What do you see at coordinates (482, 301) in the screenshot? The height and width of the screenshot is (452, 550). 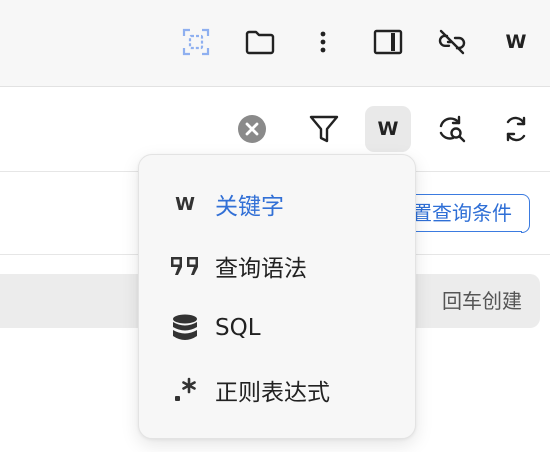 I see `enter-create-hint: 回车创建` at bounding box center [482, 301].